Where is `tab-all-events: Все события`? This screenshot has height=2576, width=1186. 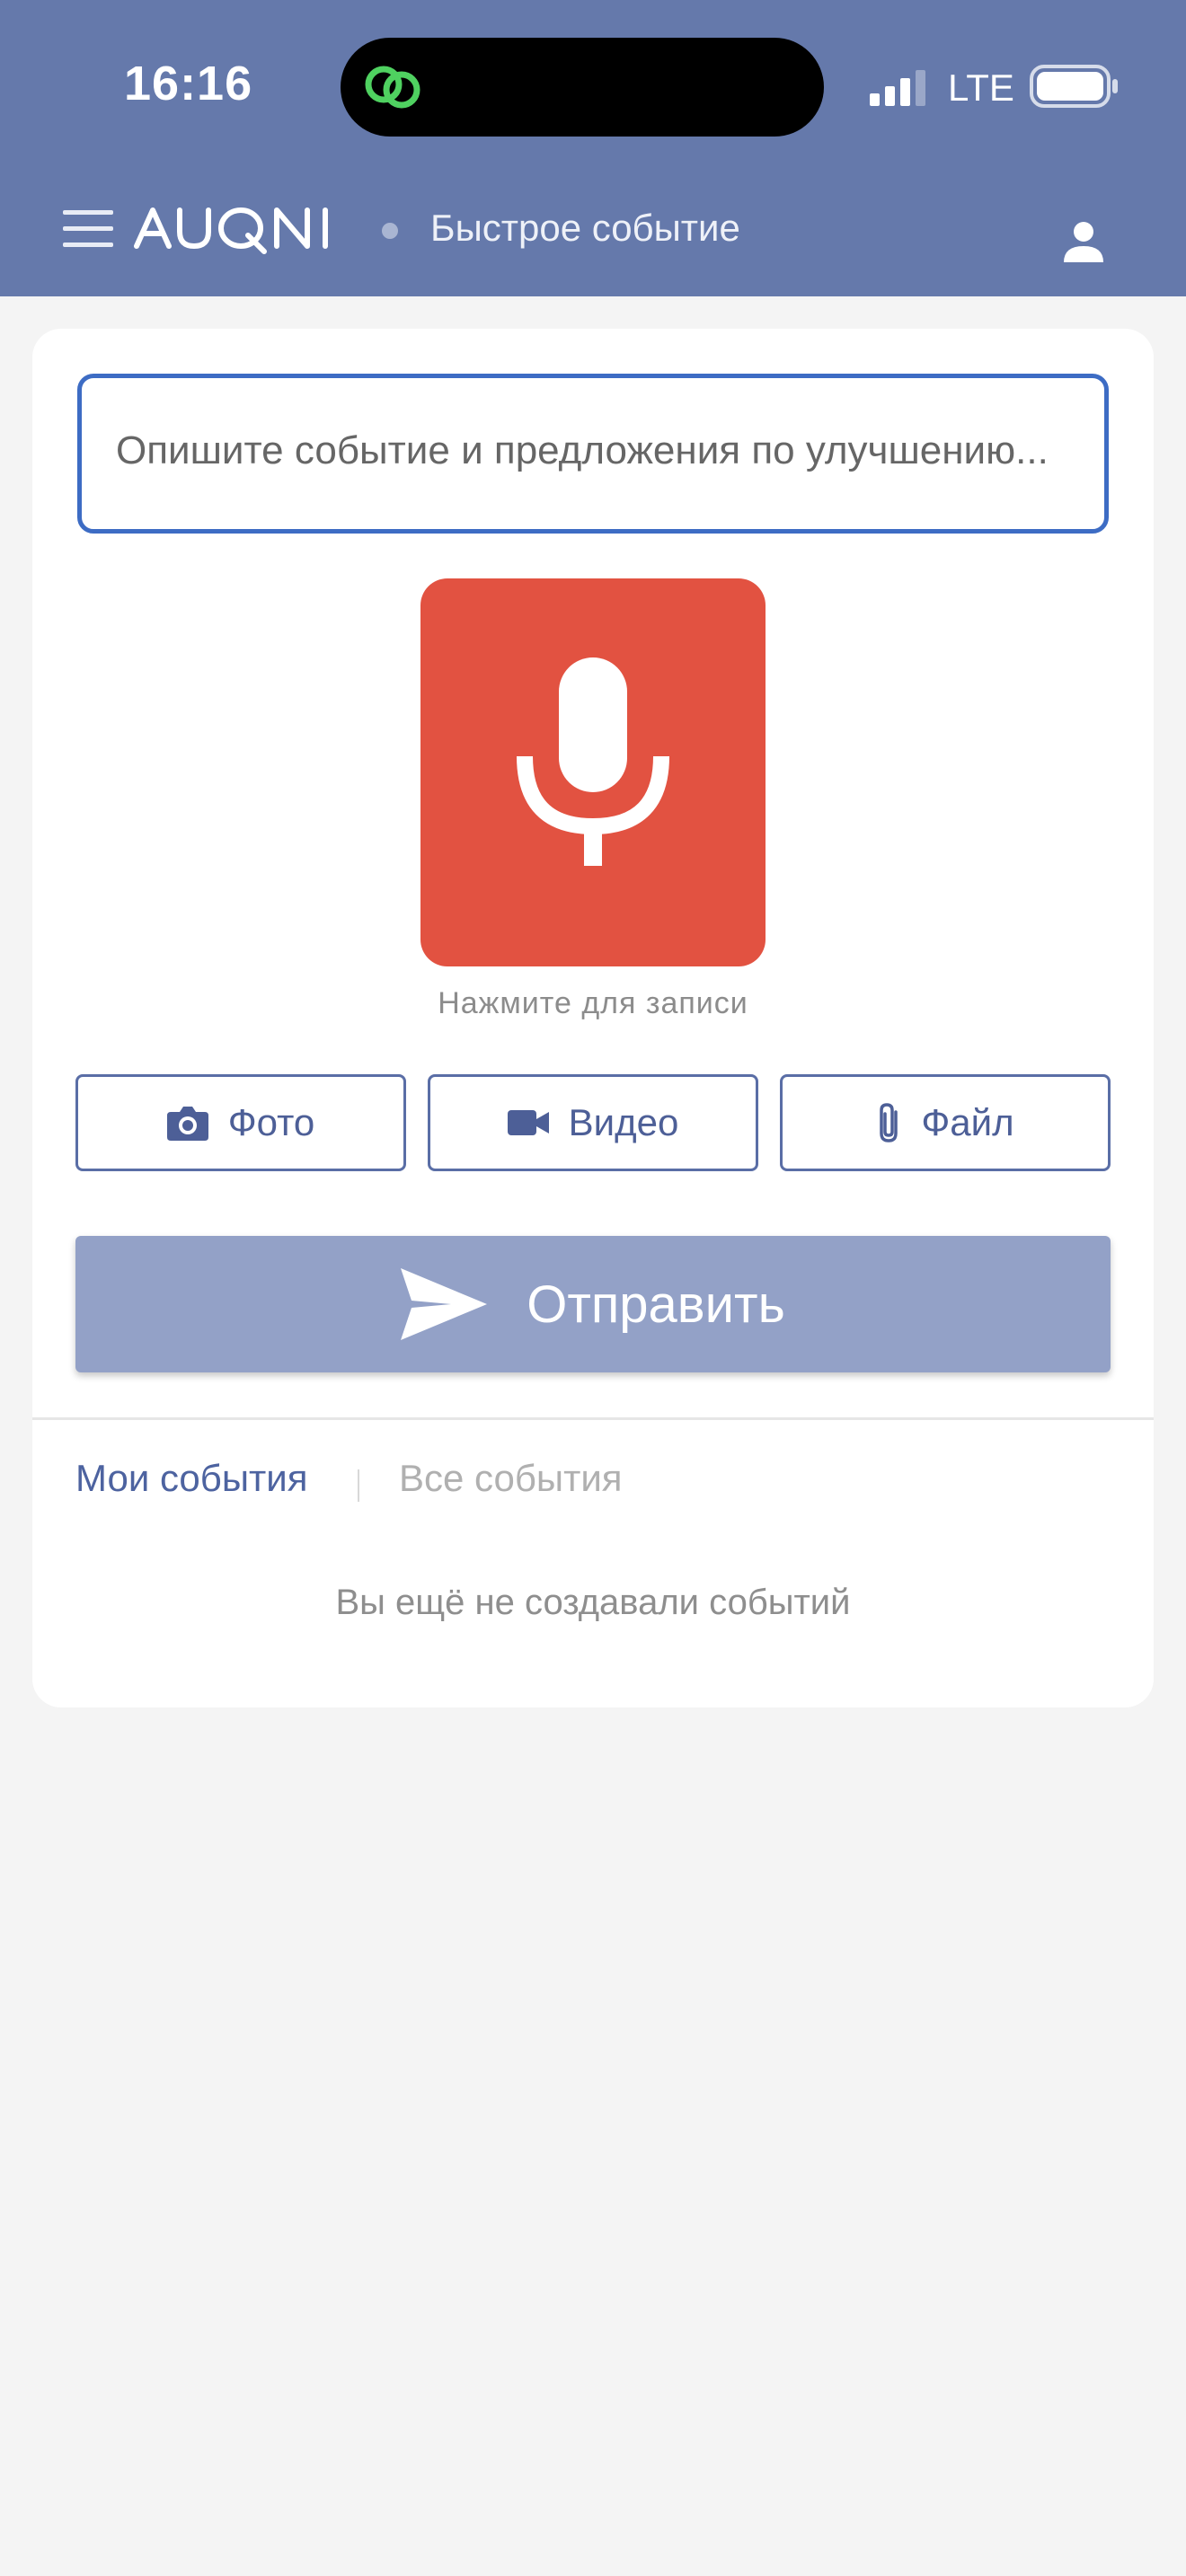
tab-all-events: Все события is located at coordinates (511, 1478).